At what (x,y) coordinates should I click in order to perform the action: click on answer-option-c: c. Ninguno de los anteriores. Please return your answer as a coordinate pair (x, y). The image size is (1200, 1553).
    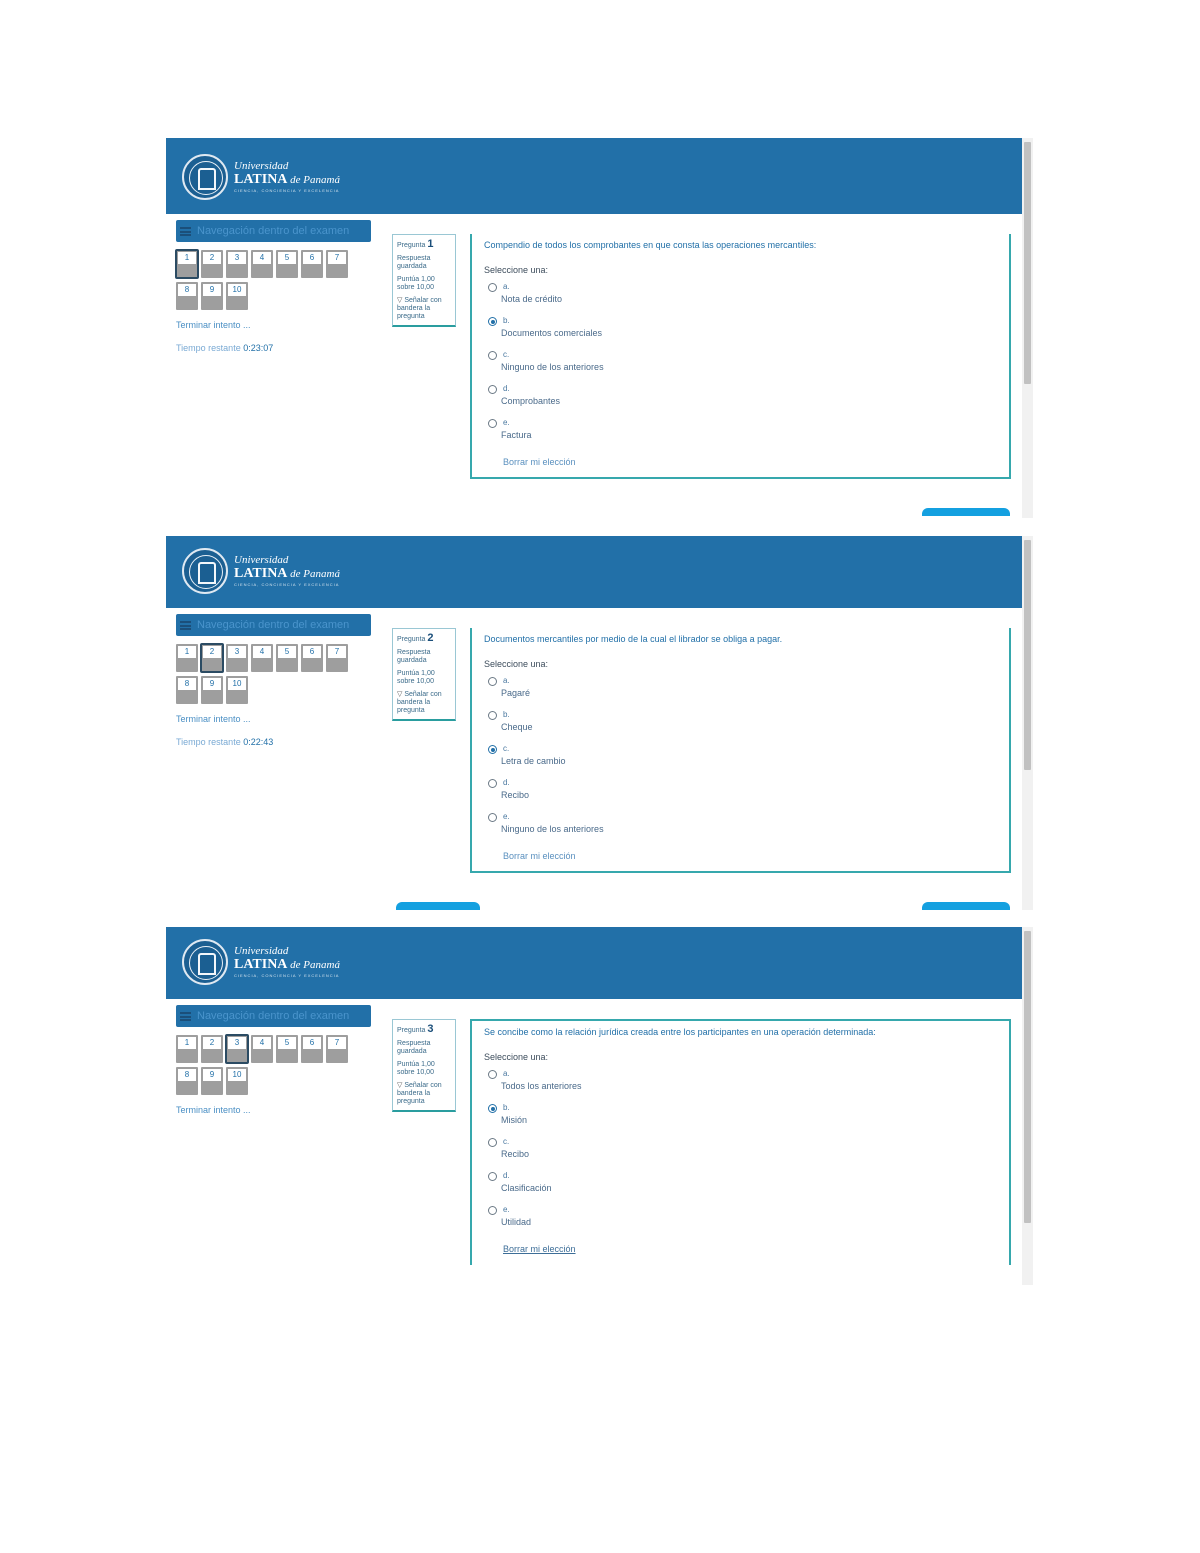
    Looking at the image, I should click on (740, 363).